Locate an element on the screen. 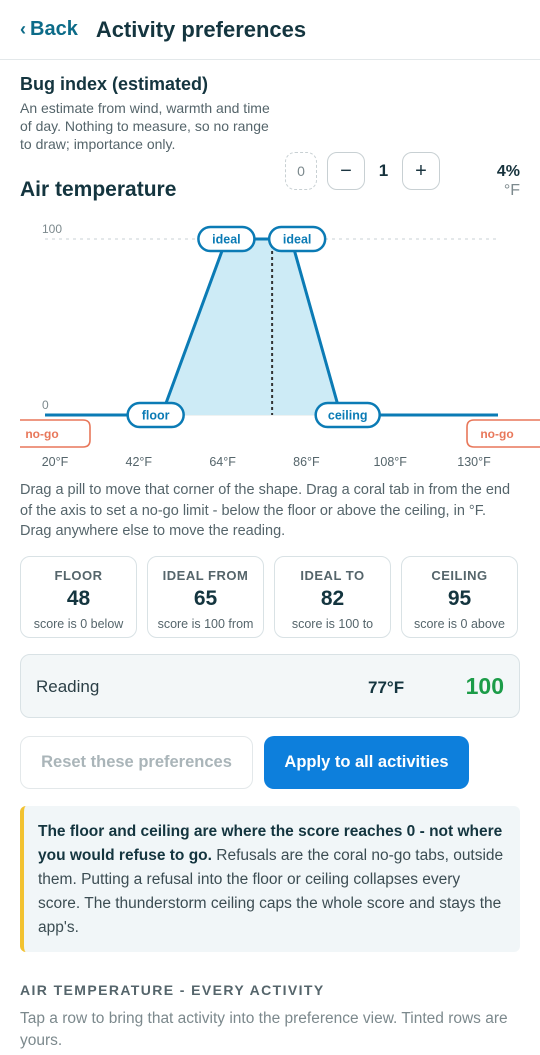  preference-area is located at coordinates (251, 327).